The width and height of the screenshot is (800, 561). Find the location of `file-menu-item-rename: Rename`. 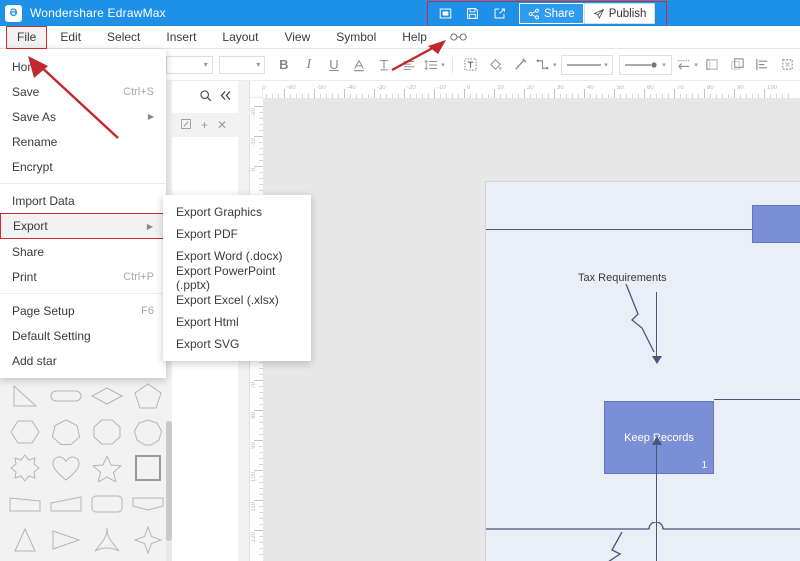

file-menu-item-rename: Rename is located at coordinates (83, 141).